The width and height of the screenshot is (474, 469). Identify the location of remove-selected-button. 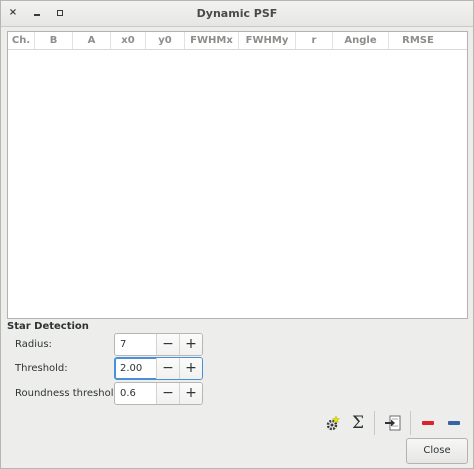
(428, 423).